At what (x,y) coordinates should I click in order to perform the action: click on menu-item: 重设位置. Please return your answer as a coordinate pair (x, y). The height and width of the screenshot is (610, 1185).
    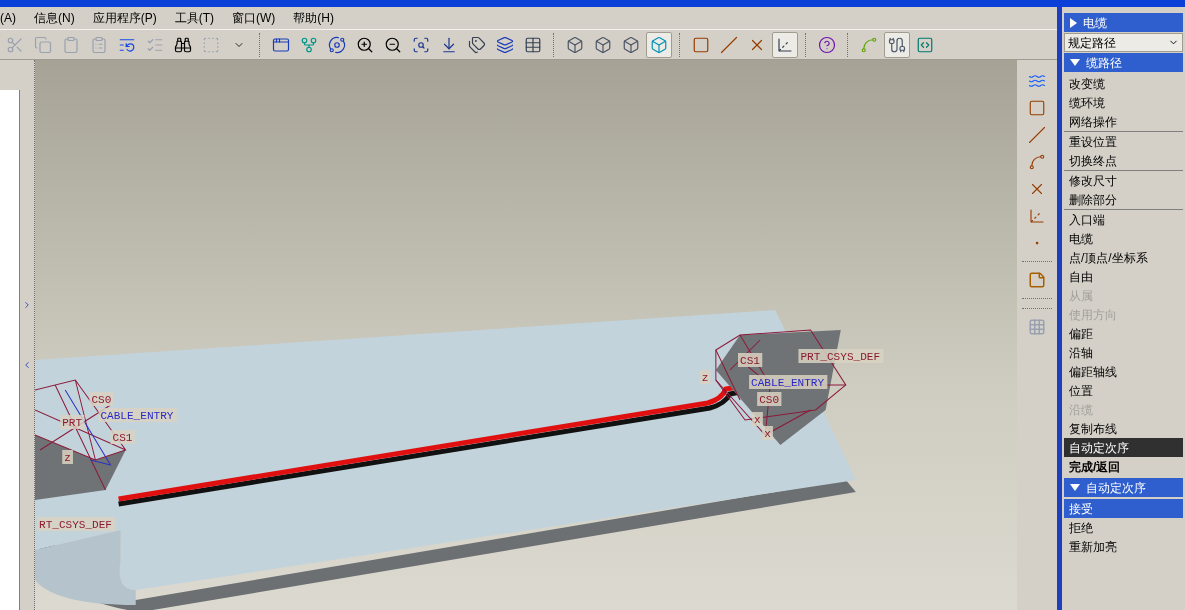
    Looking at the image, I should click on (1123, 141).